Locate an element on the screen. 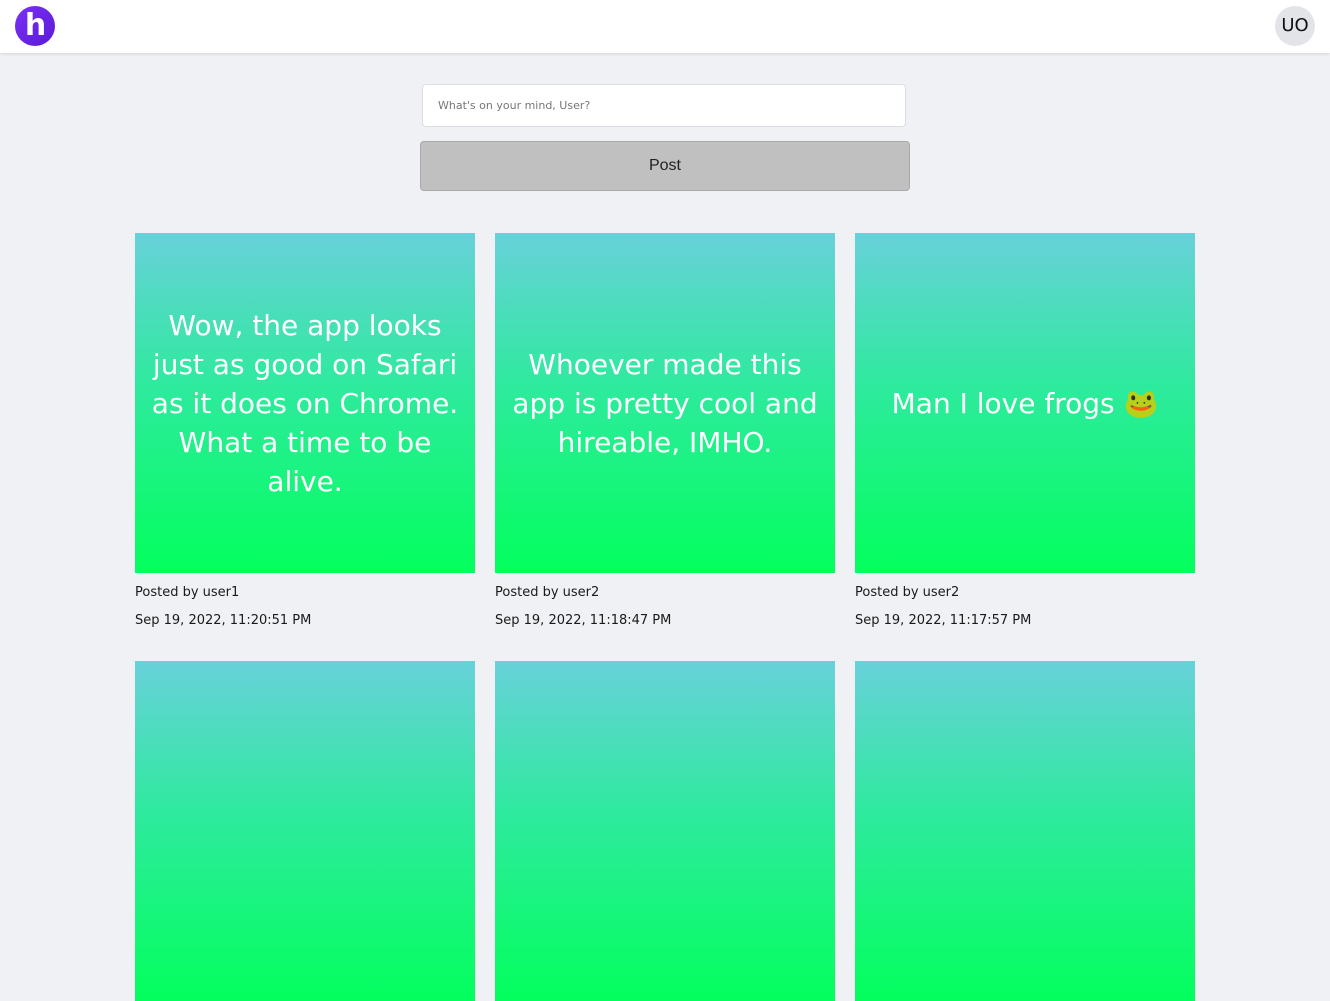  post-button: Post is located at coordinates (665, 166).